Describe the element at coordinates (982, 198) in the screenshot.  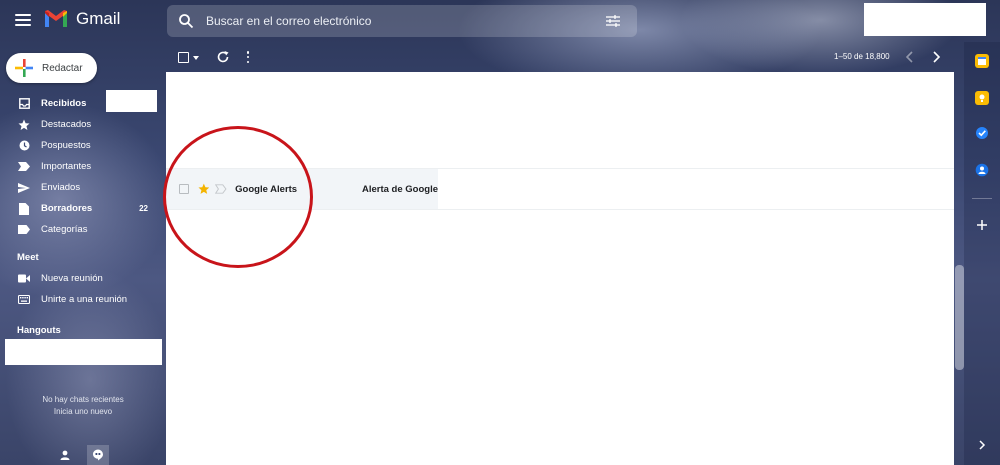
I see `rail-divider` at that location.